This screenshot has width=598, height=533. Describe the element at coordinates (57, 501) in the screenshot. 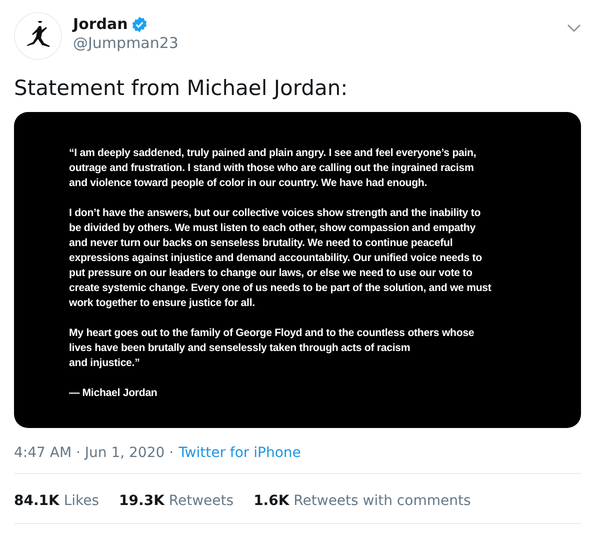

I see `engagement-stat-link: 84.1K Likes` at that location.